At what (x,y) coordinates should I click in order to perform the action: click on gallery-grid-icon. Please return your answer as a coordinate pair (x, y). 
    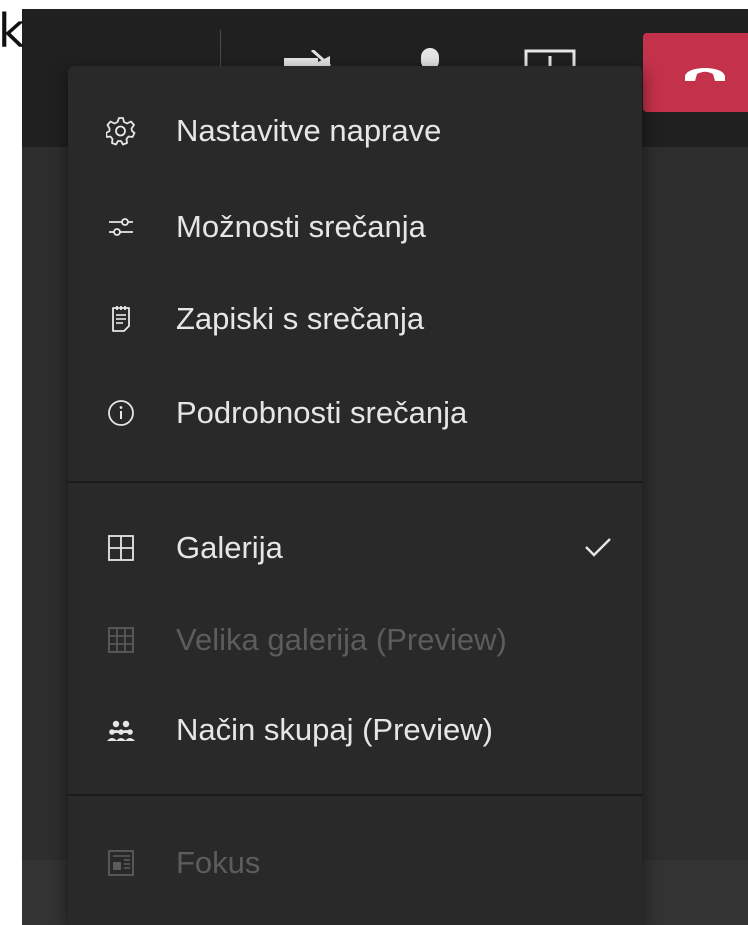
    Looking at the image, I should click on (121, 548).